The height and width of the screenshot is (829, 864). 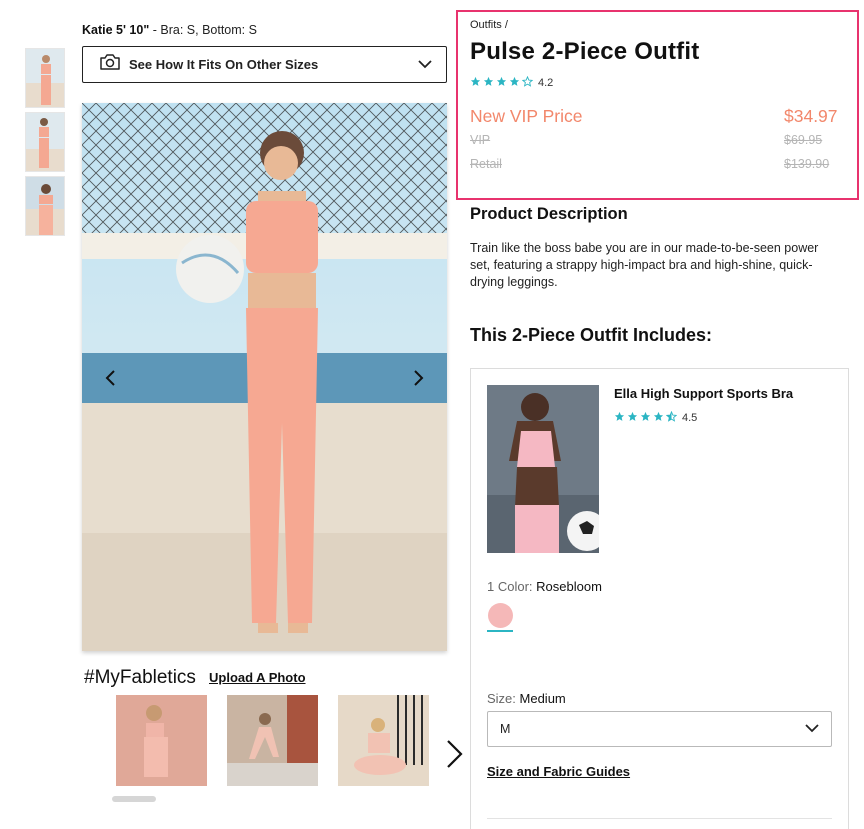 I want to click on size-value: Medium, so click(x=542, y=698).